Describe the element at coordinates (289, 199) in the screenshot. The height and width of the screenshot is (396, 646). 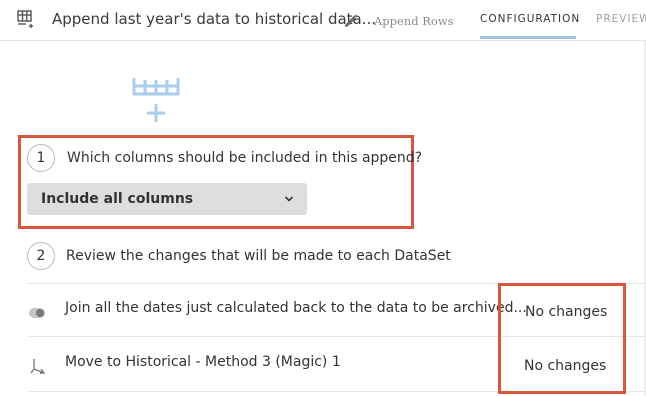
I see `chevron-down-icon` at that location.